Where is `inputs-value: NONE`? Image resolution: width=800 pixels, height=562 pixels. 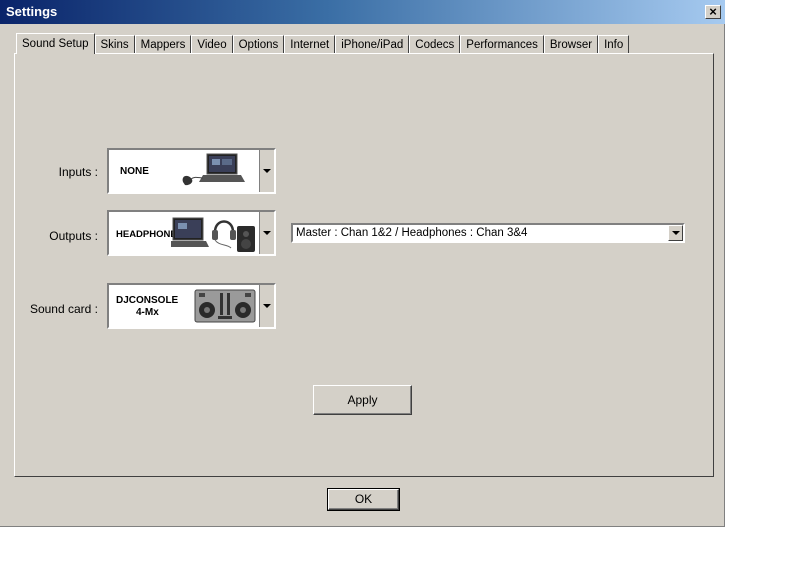
inputs-value: NONE is located at coordinates (134, 171).